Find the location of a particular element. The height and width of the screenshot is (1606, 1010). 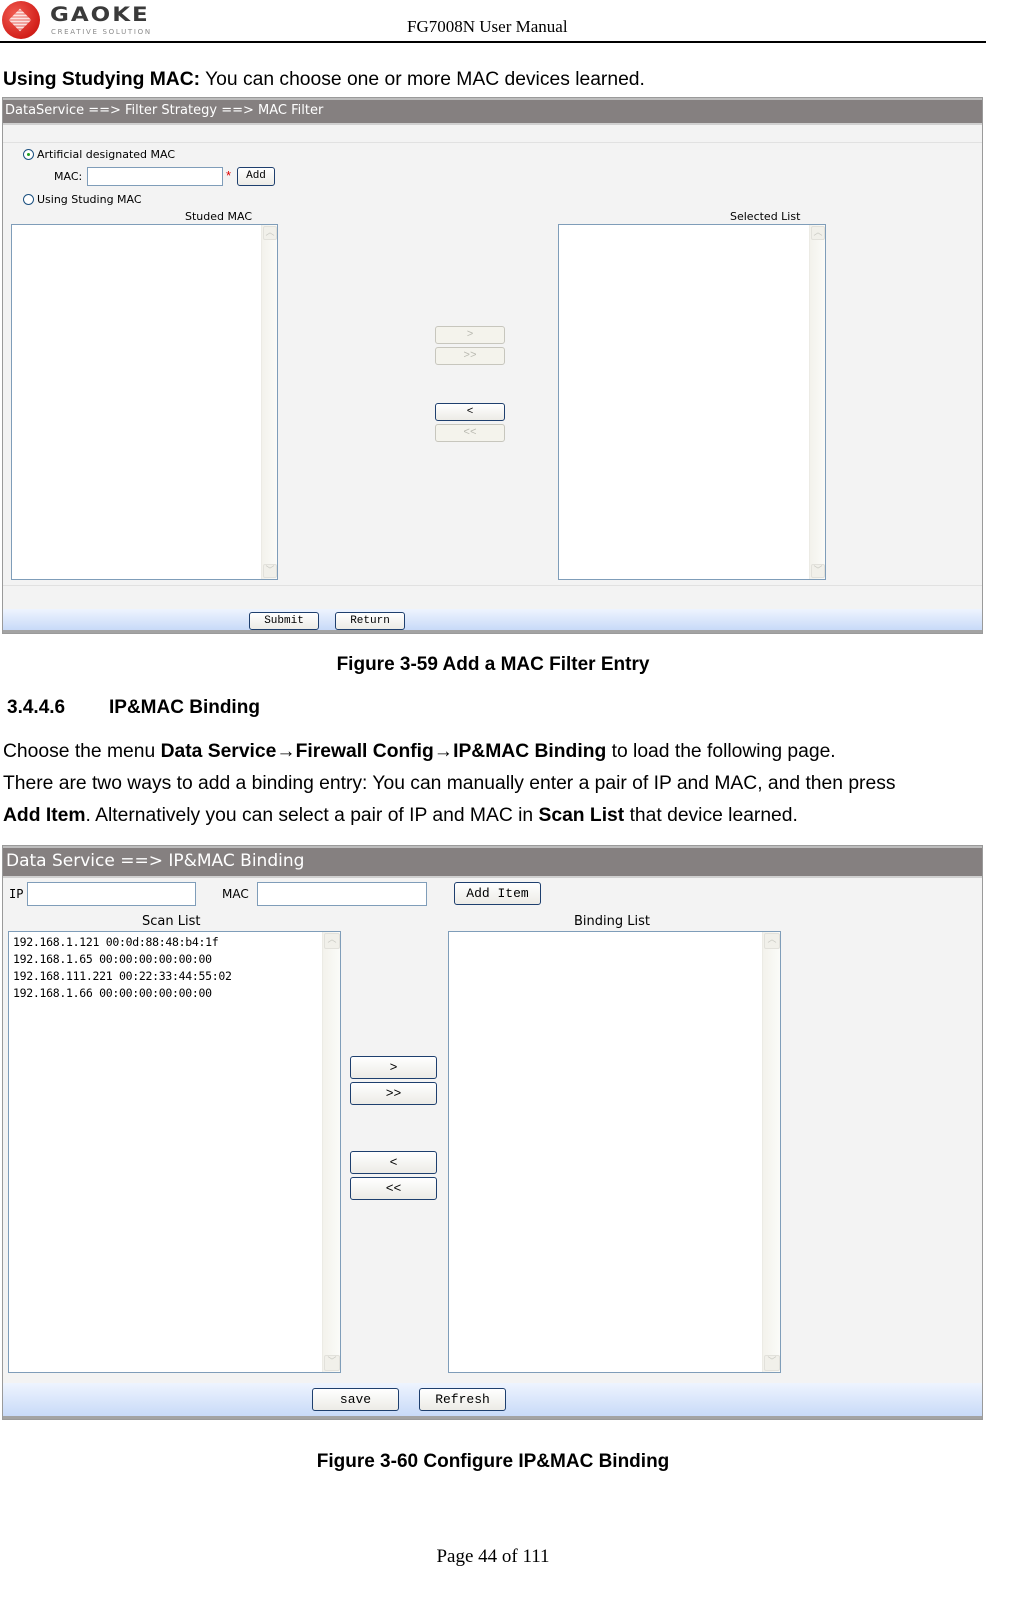

figure-3-60-caption: Figure 3-60 Configure IP&MAC Binding is located at coordinates (493, 1461).